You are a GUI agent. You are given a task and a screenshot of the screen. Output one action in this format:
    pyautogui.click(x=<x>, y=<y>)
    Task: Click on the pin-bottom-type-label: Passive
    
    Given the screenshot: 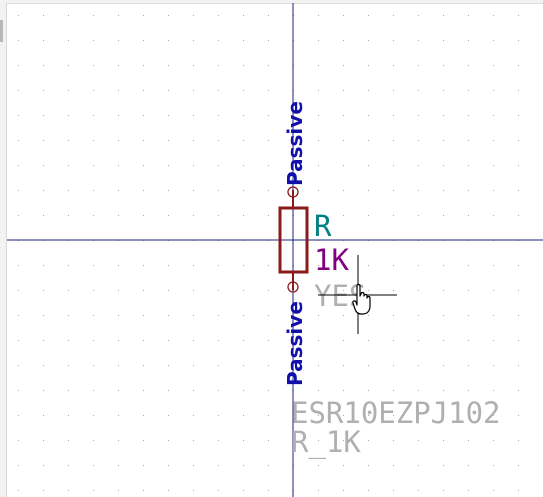 What is the action you would take?
    pyautogui.click(x=295, y=343)
    